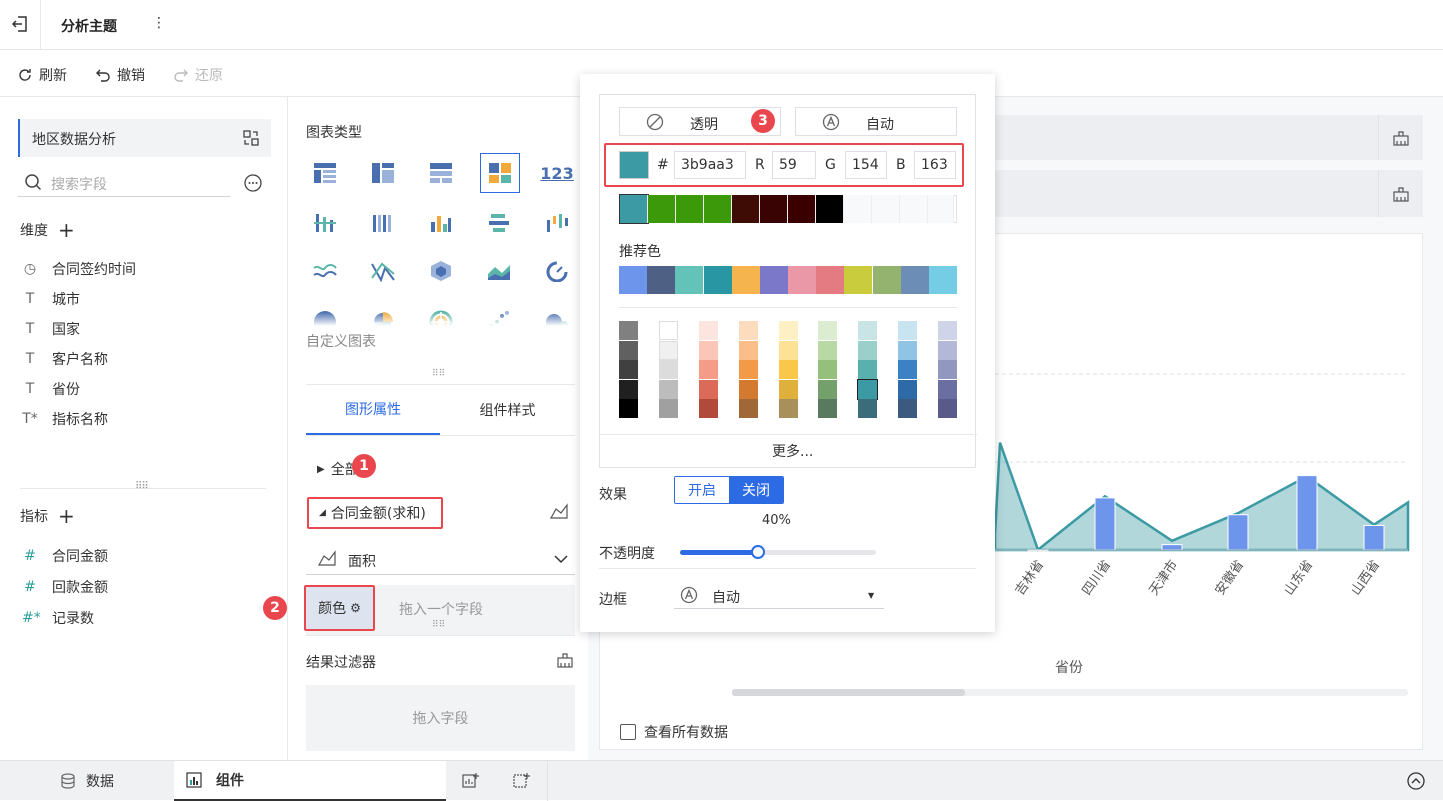  Describe the element at coordinates (935, 165) in the screenshot. I see `b-input: 163` at that location.